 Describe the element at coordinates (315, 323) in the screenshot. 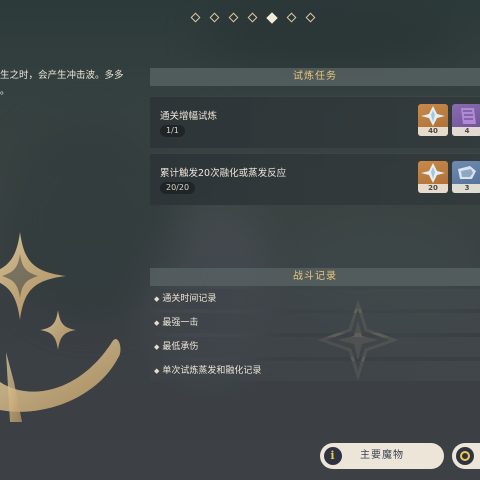

I see `combat-record-row: ◆ 最强一击` at that location.